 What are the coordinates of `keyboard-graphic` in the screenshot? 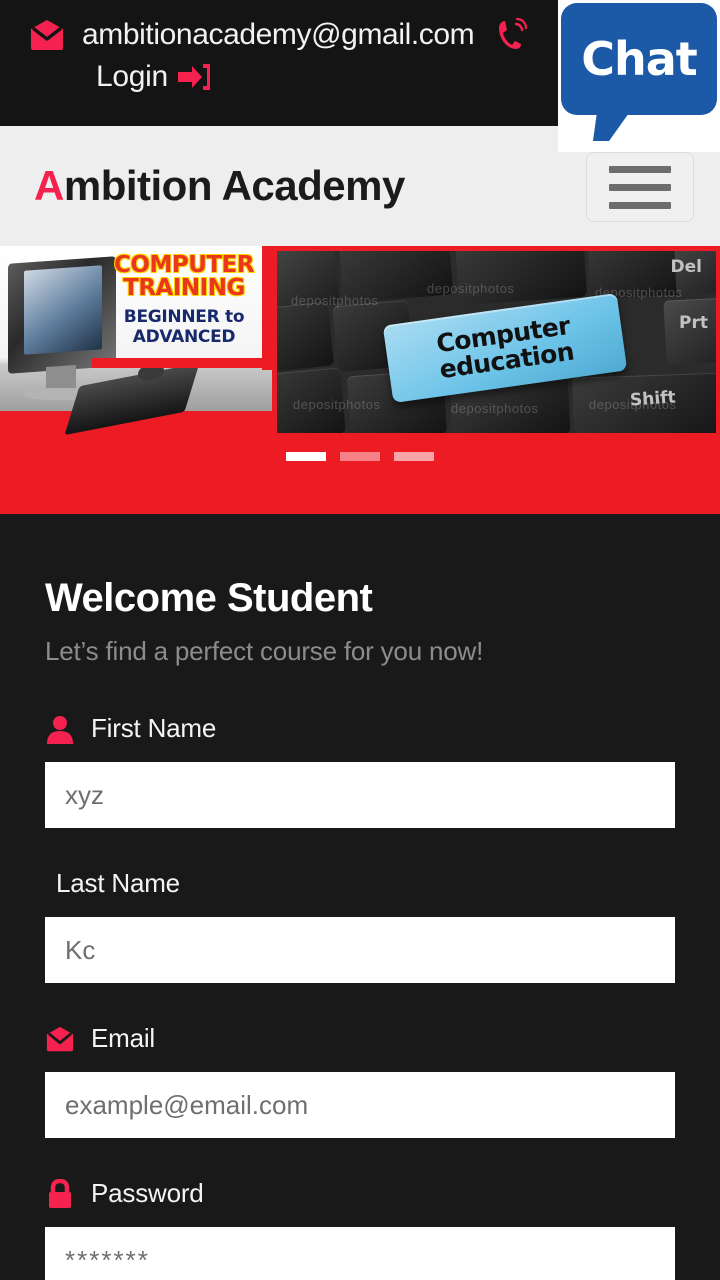 It's located at (132, 399).